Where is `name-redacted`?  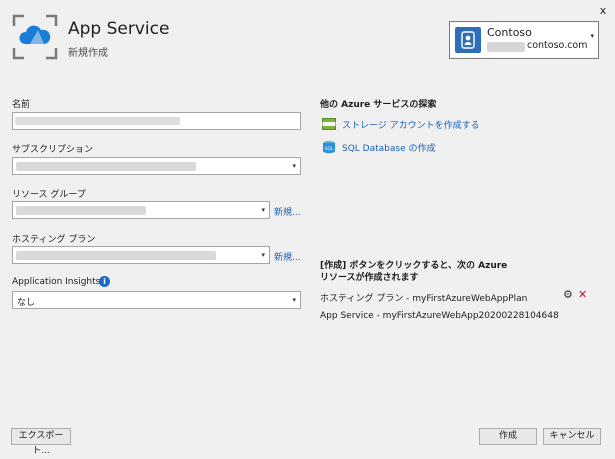
name-redacted is located at coordinates (97, 121).